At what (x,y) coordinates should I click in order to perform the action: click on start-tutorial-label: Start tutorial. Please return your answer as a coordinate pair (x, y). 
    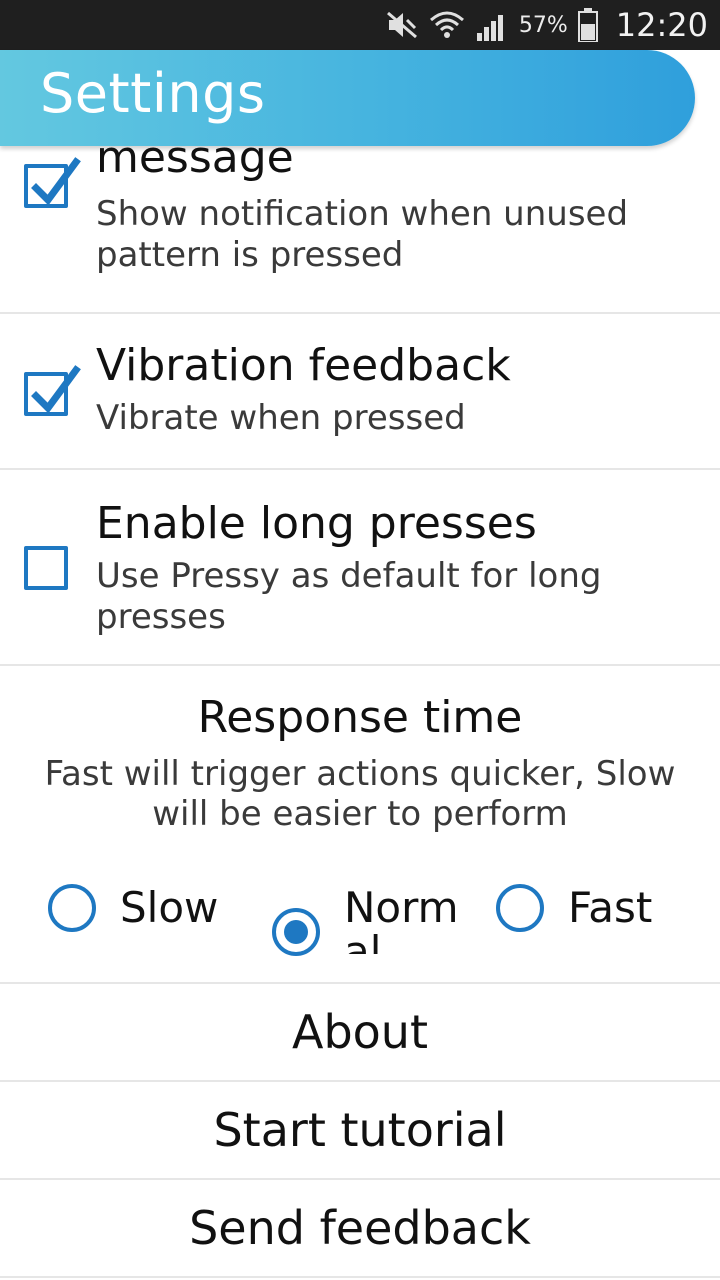
    Looking at the image, I should click on (360, 1130).